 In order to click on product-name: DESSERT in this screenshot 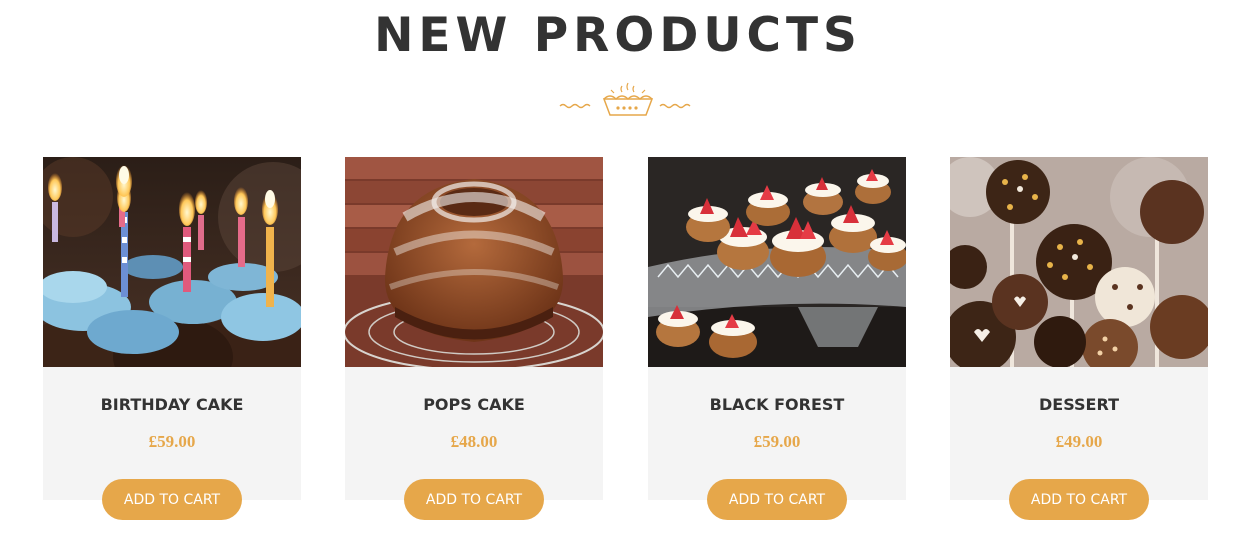, I will do `click(1079, 404)`.